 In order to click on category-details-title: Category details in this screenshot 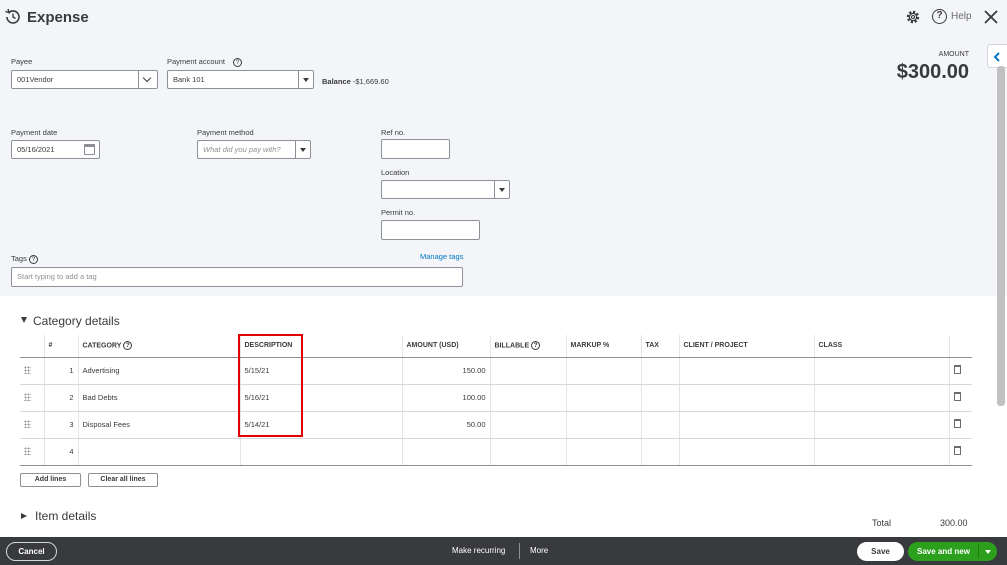, I will do `click(76, 321)`.